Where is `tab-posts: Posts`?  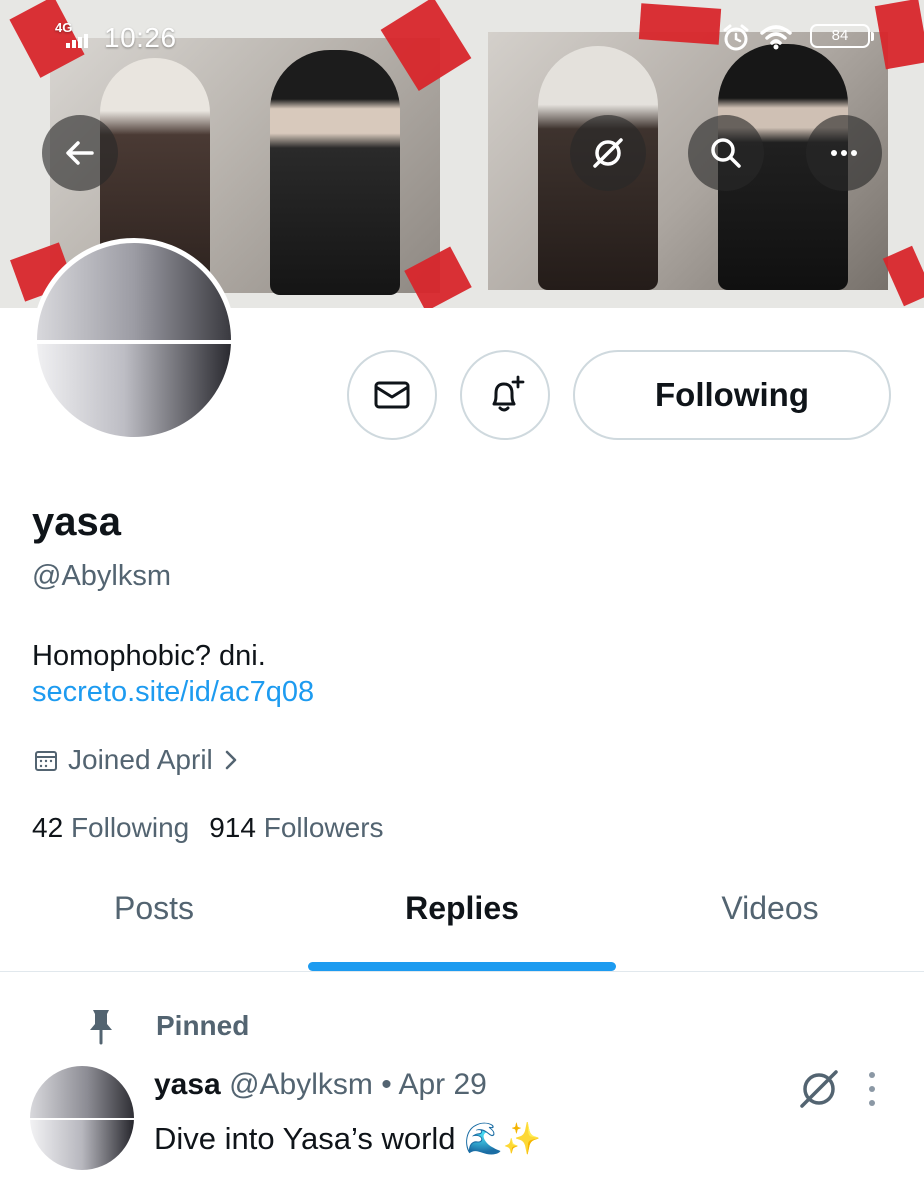 tab-posts: Posts is located at coordinates (154, 908).